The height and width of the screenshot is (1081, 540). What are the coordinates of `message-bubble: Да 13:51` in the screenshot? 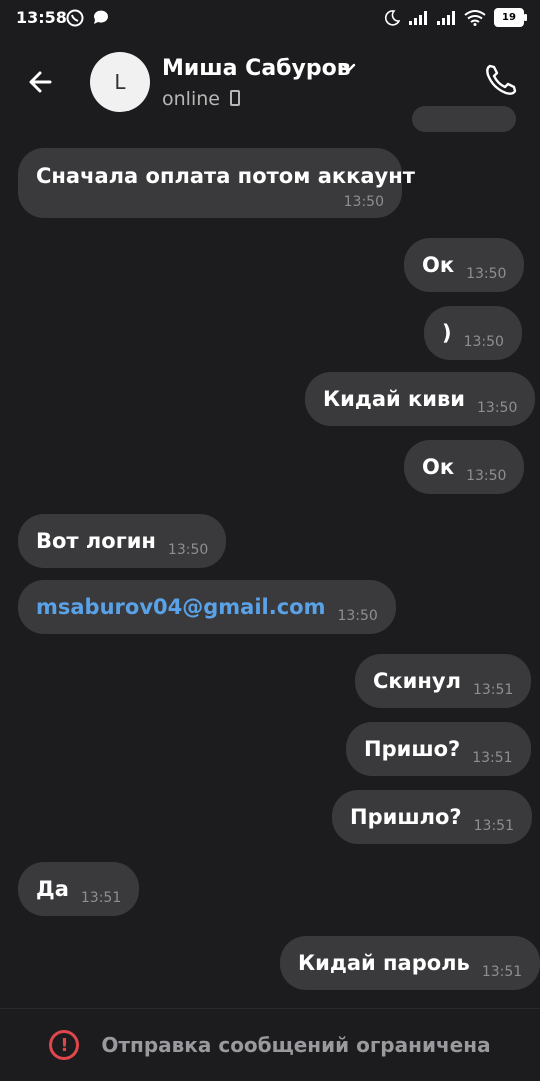 It's located at (79, 889).